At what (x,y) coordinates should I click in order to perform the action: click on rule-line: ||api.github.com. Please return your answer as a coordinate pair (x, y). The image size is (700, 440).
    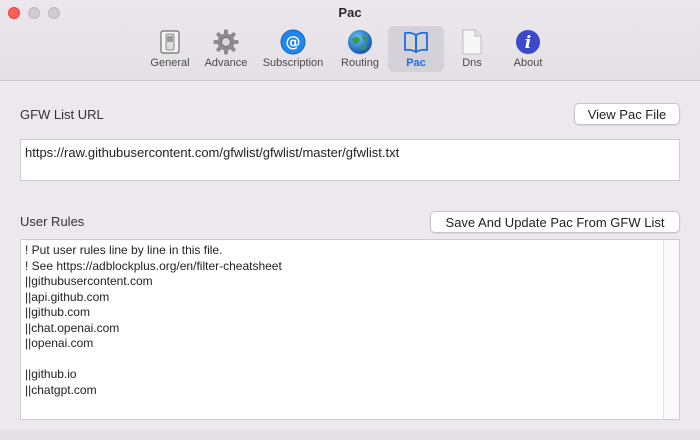
    Looking at the image, I should click on (67, 296).